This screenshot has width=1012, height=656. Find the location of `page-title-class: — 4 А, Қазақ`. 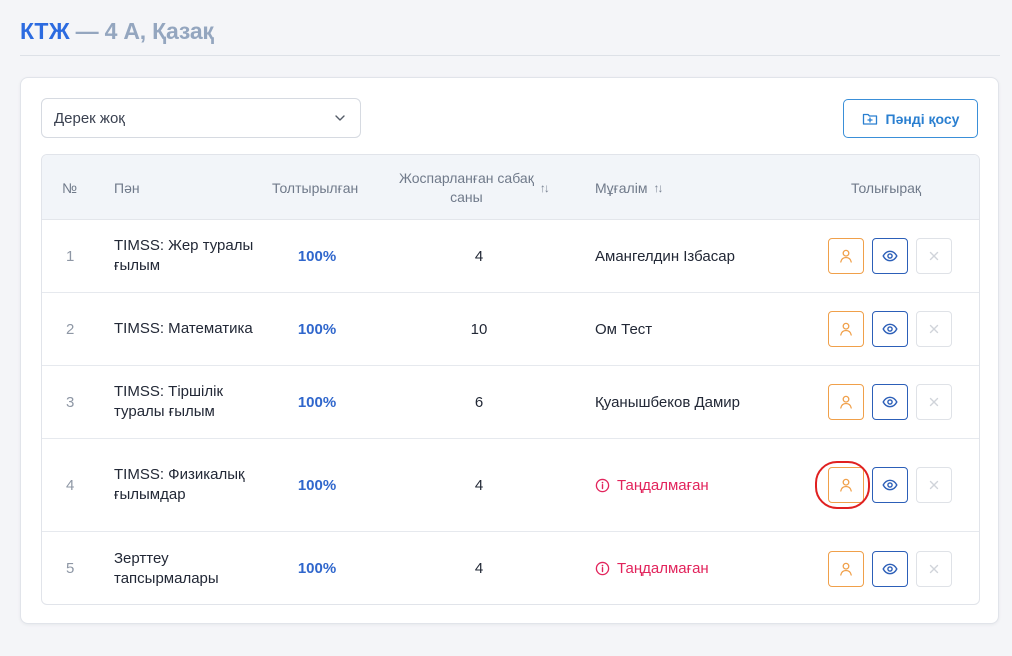

page-title-class: — 4 А, Қазақ is located at coordinates (144, 31).